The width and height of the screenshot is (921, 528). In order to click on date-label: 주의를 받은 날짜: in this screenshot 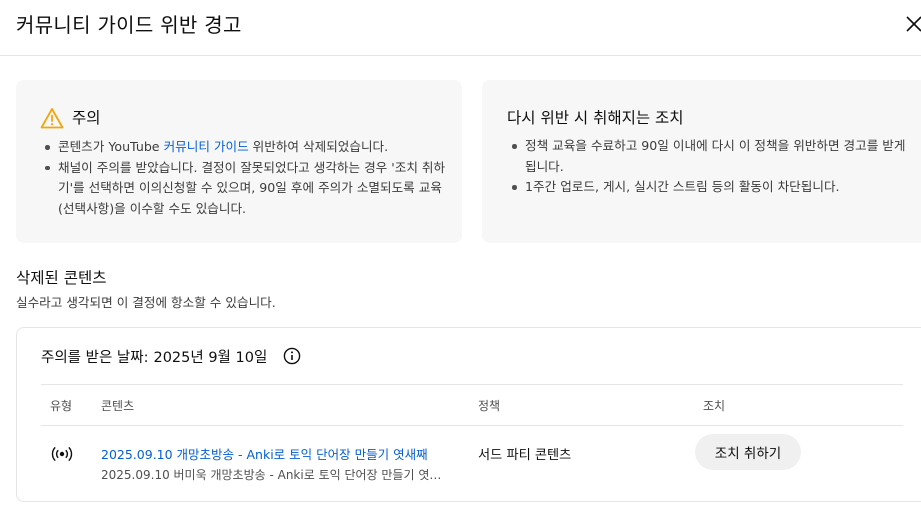, I will do `click(95, 358)`.